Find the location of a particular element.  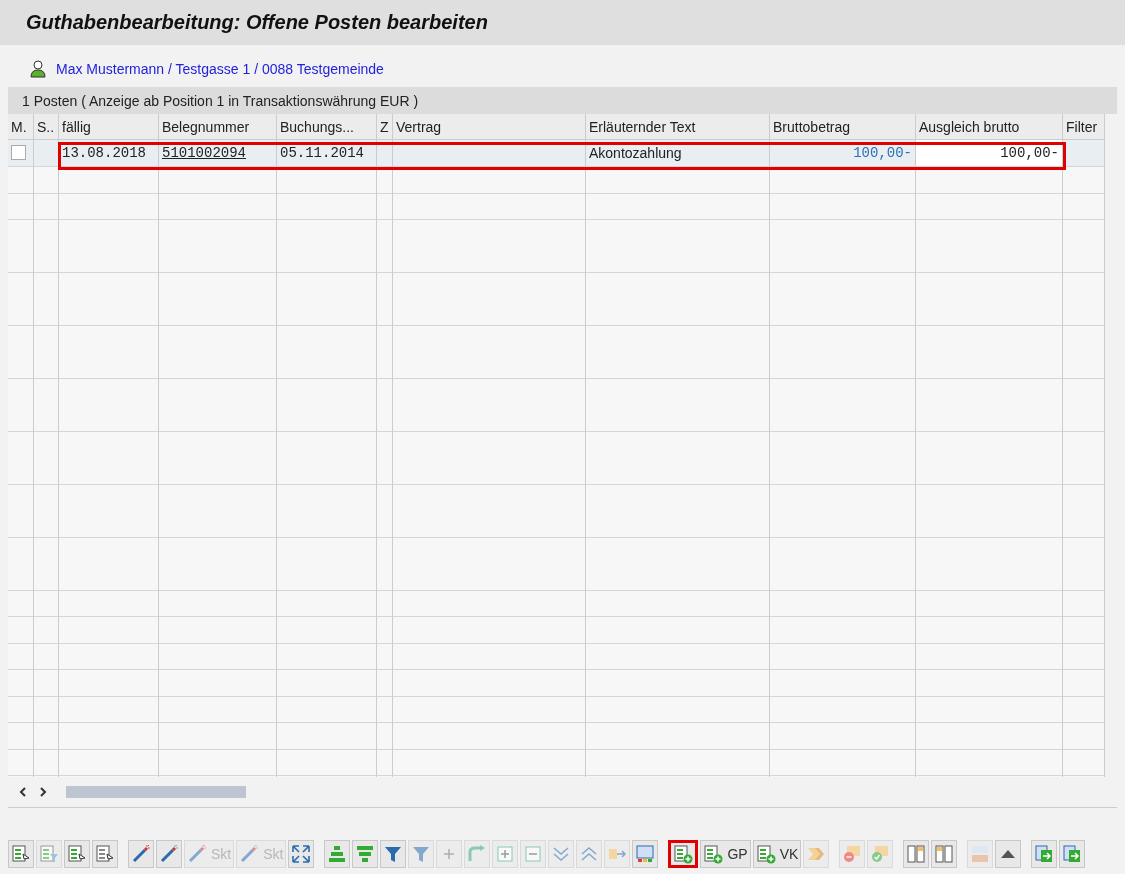

column-header: Belegnummer is located at coordinates (218, 127).